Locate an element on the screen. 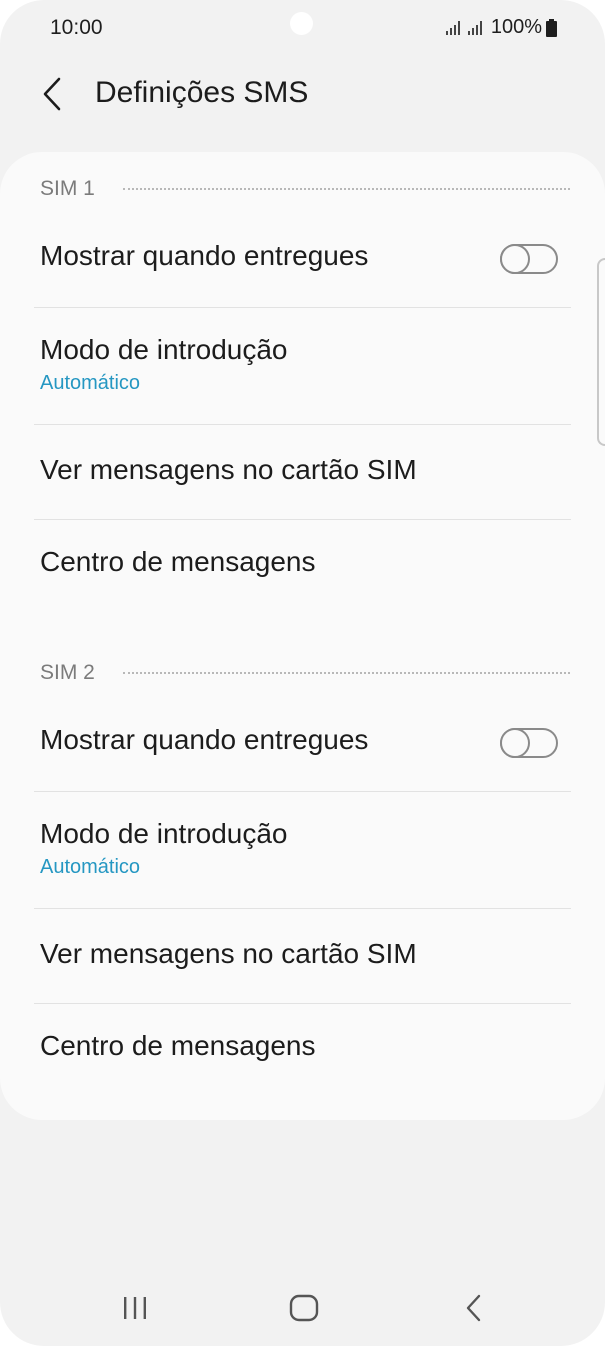  setting-show-delivered-sim2: Mostrar quando entregues is located at coordinates (305, 746).